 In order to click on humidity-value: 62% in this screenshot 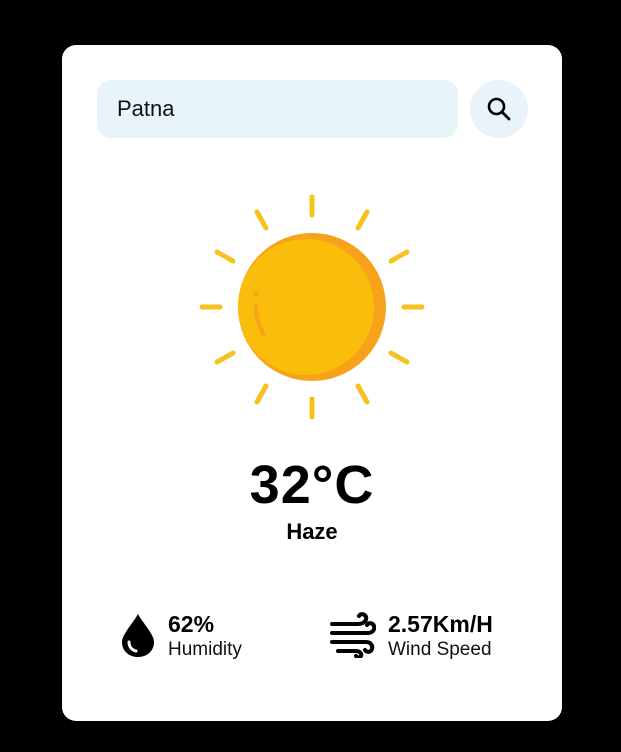, I will do `click(191, 624)`.